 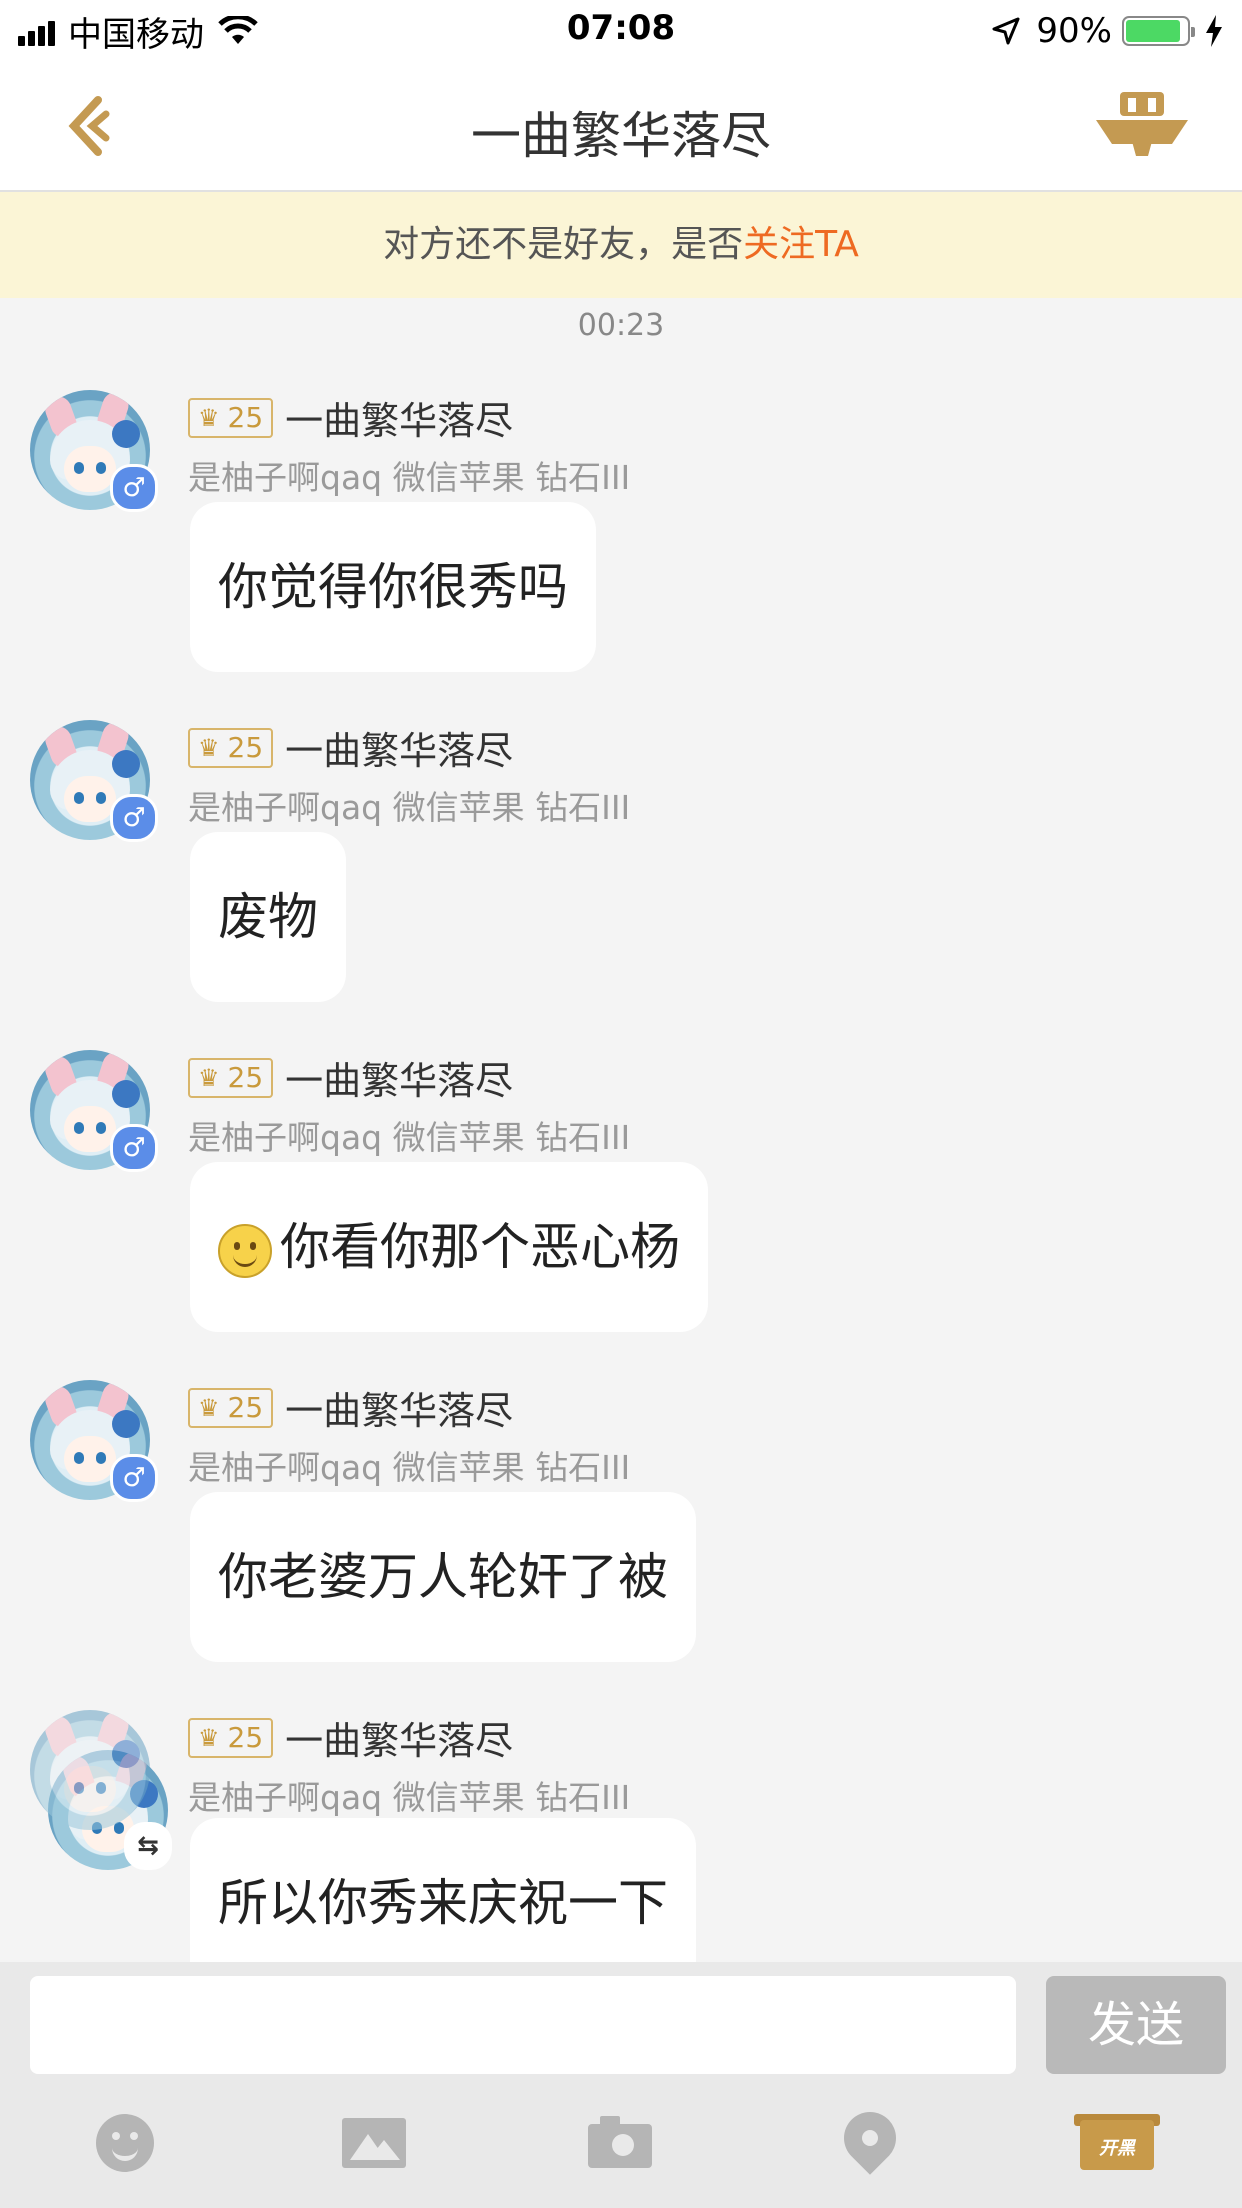 What do you see at coordinates (621, 136) in the screenshot?
I see `page-title: 一曲繁华落尽` at bounding box center [621, 136].